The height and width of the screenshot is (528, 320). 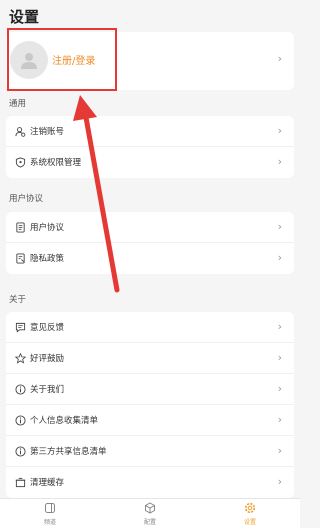 I want to click on bottom-tab-bar: 频道 配置 设置, so click(x=150, y=513).